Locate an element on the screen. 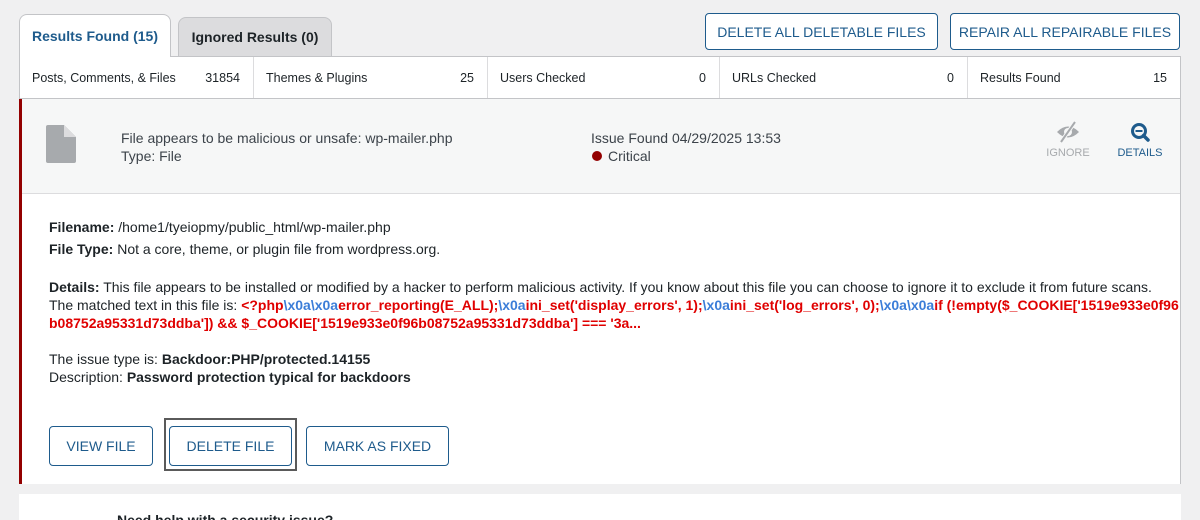 The image size is (1200, 520). ignore-label: IGNORE is located at coordinates (1068, 153).